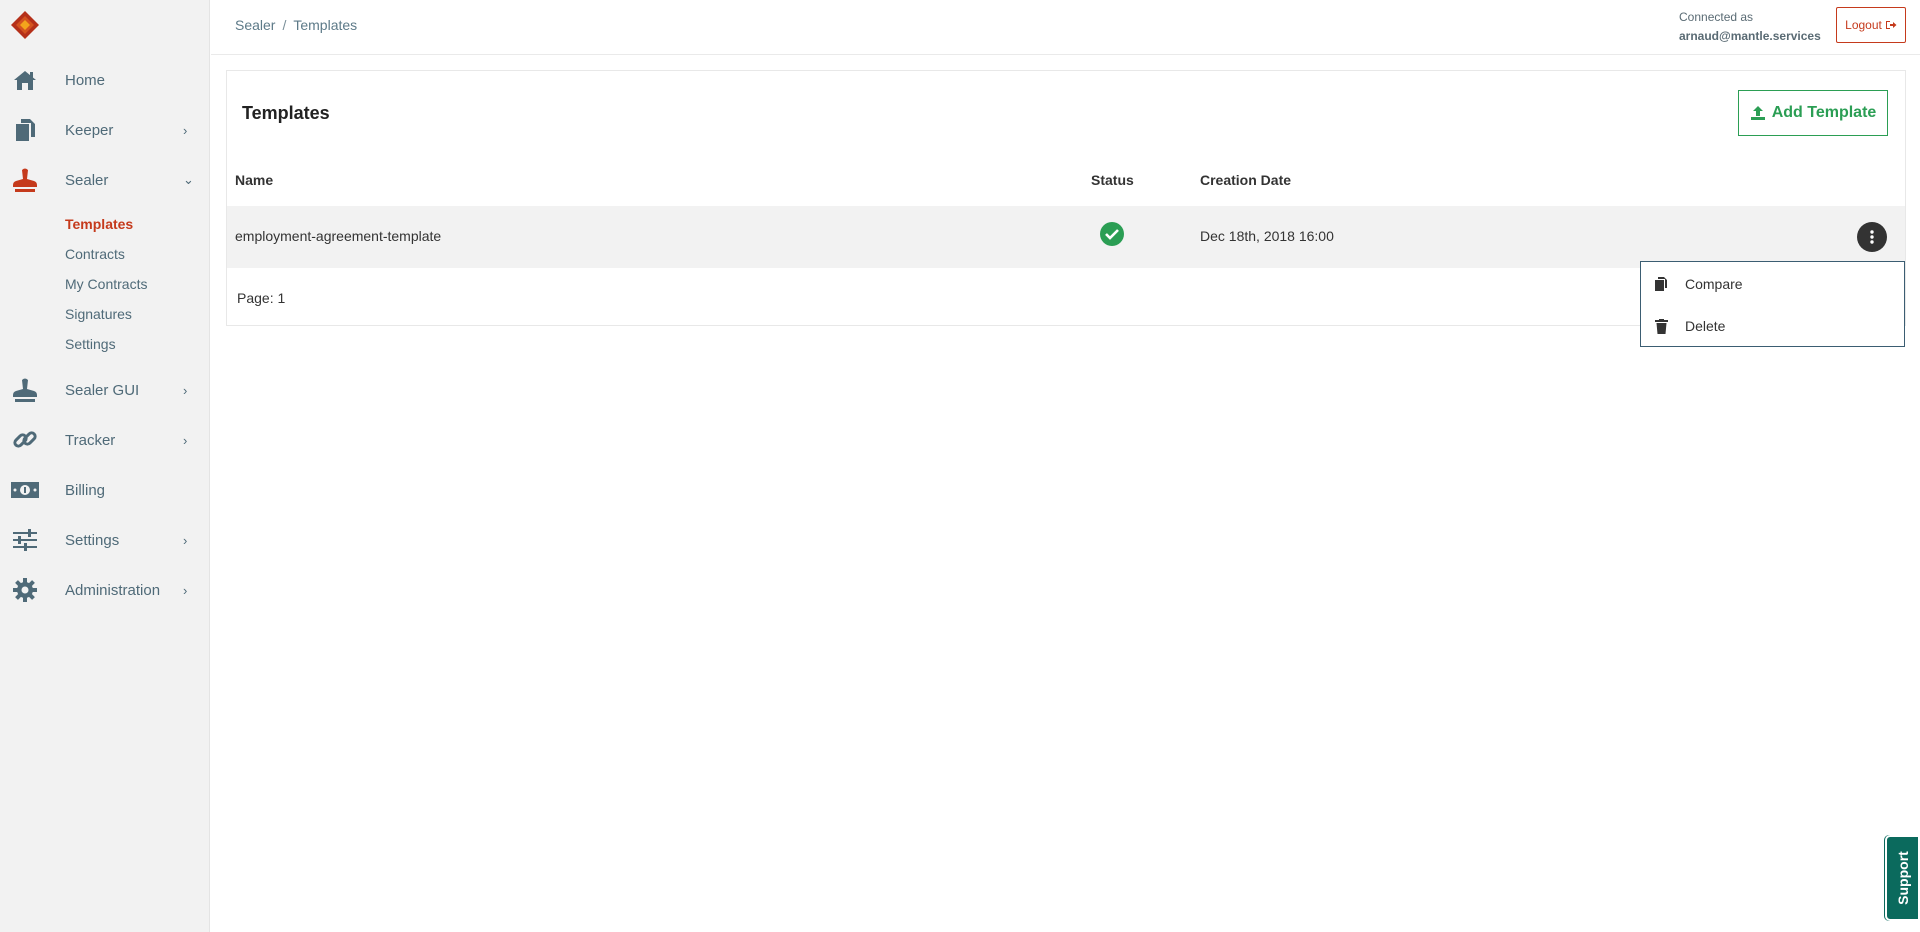 This screenshot has height=932, width=1920. I want to click on breadcrumb: Sealer / Templates, so click(296, 25).